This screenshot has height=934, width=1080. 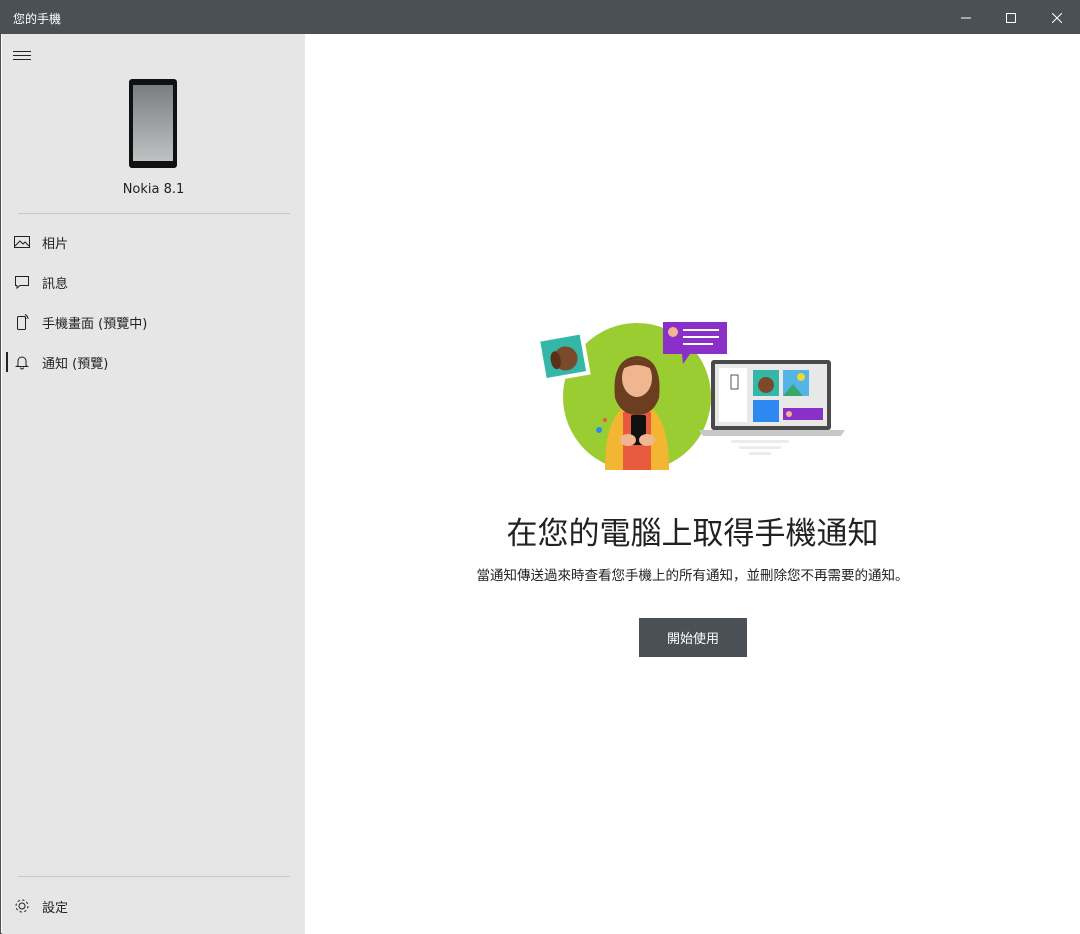 I want to click on title-bar: 您的手機, so click(x=540, y=17).